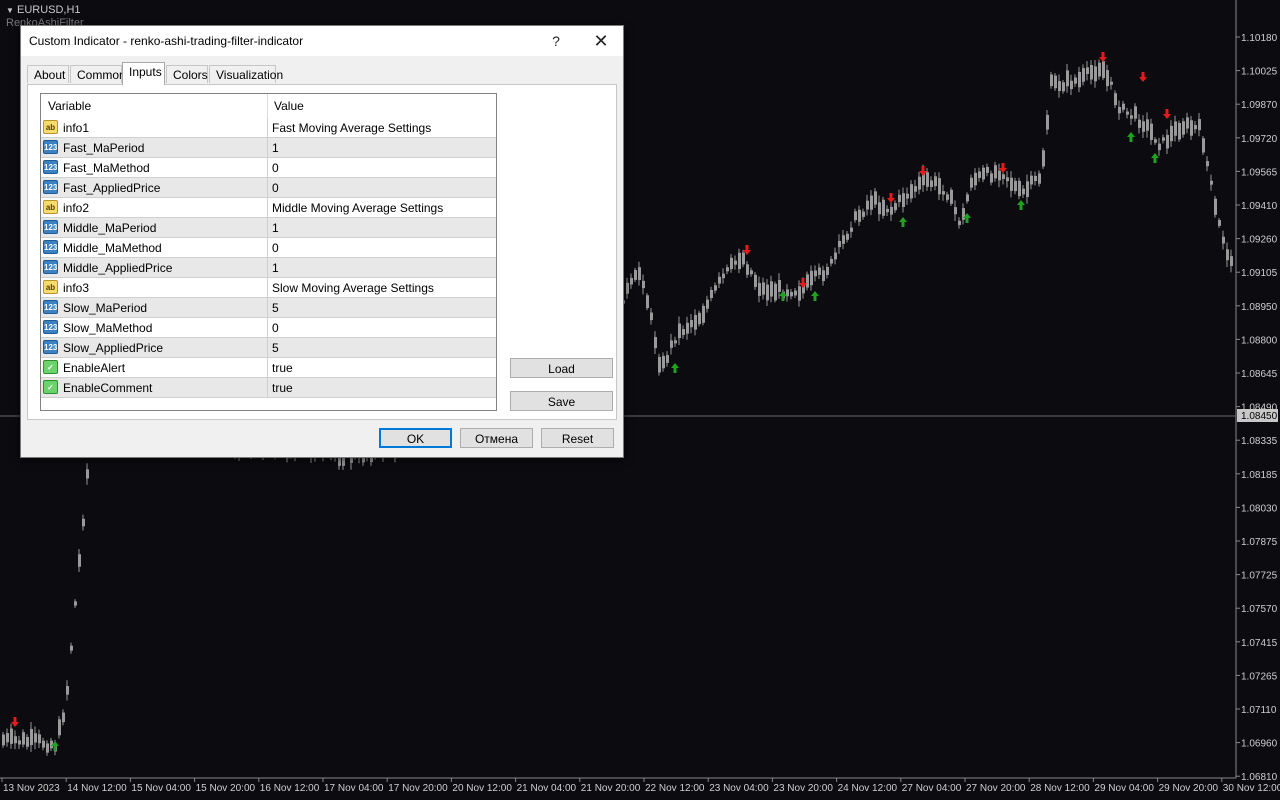  I want to click on variable-name: Fast_AppliedPrice, so click(112, 188).